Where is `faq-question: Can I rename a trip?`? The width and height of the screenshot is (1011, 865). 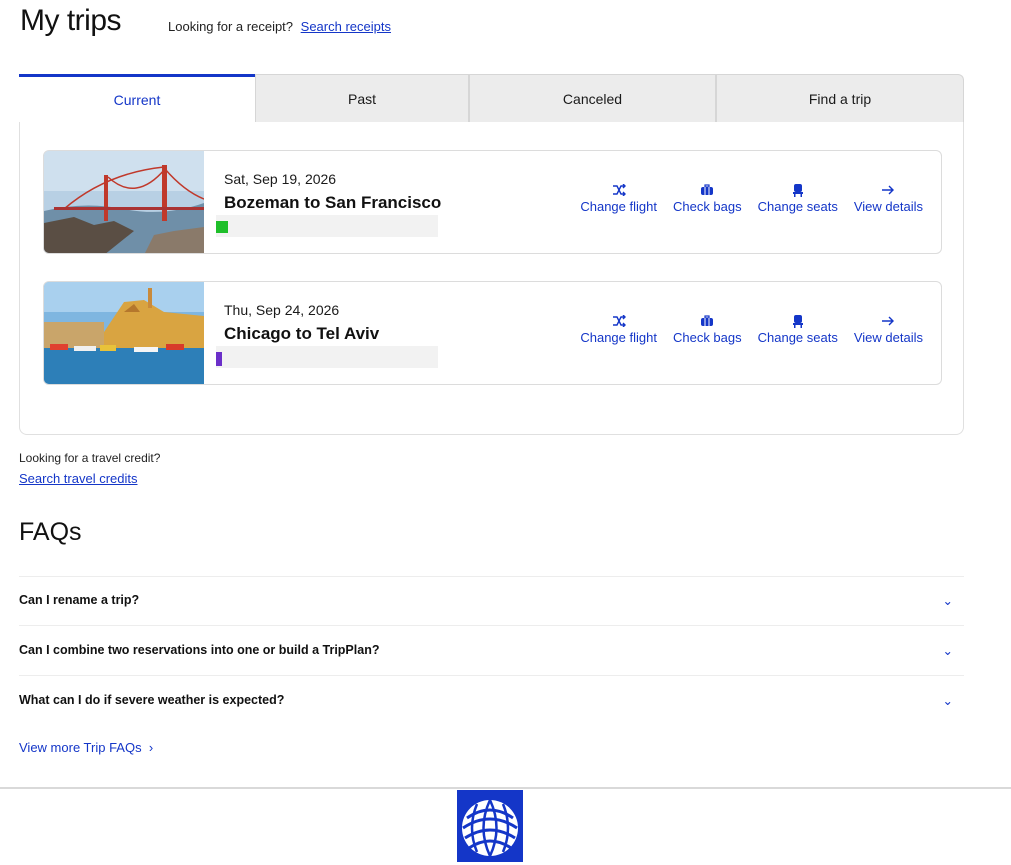
faq-question: Can I rename a trip? is located at coordinates (79, 600).